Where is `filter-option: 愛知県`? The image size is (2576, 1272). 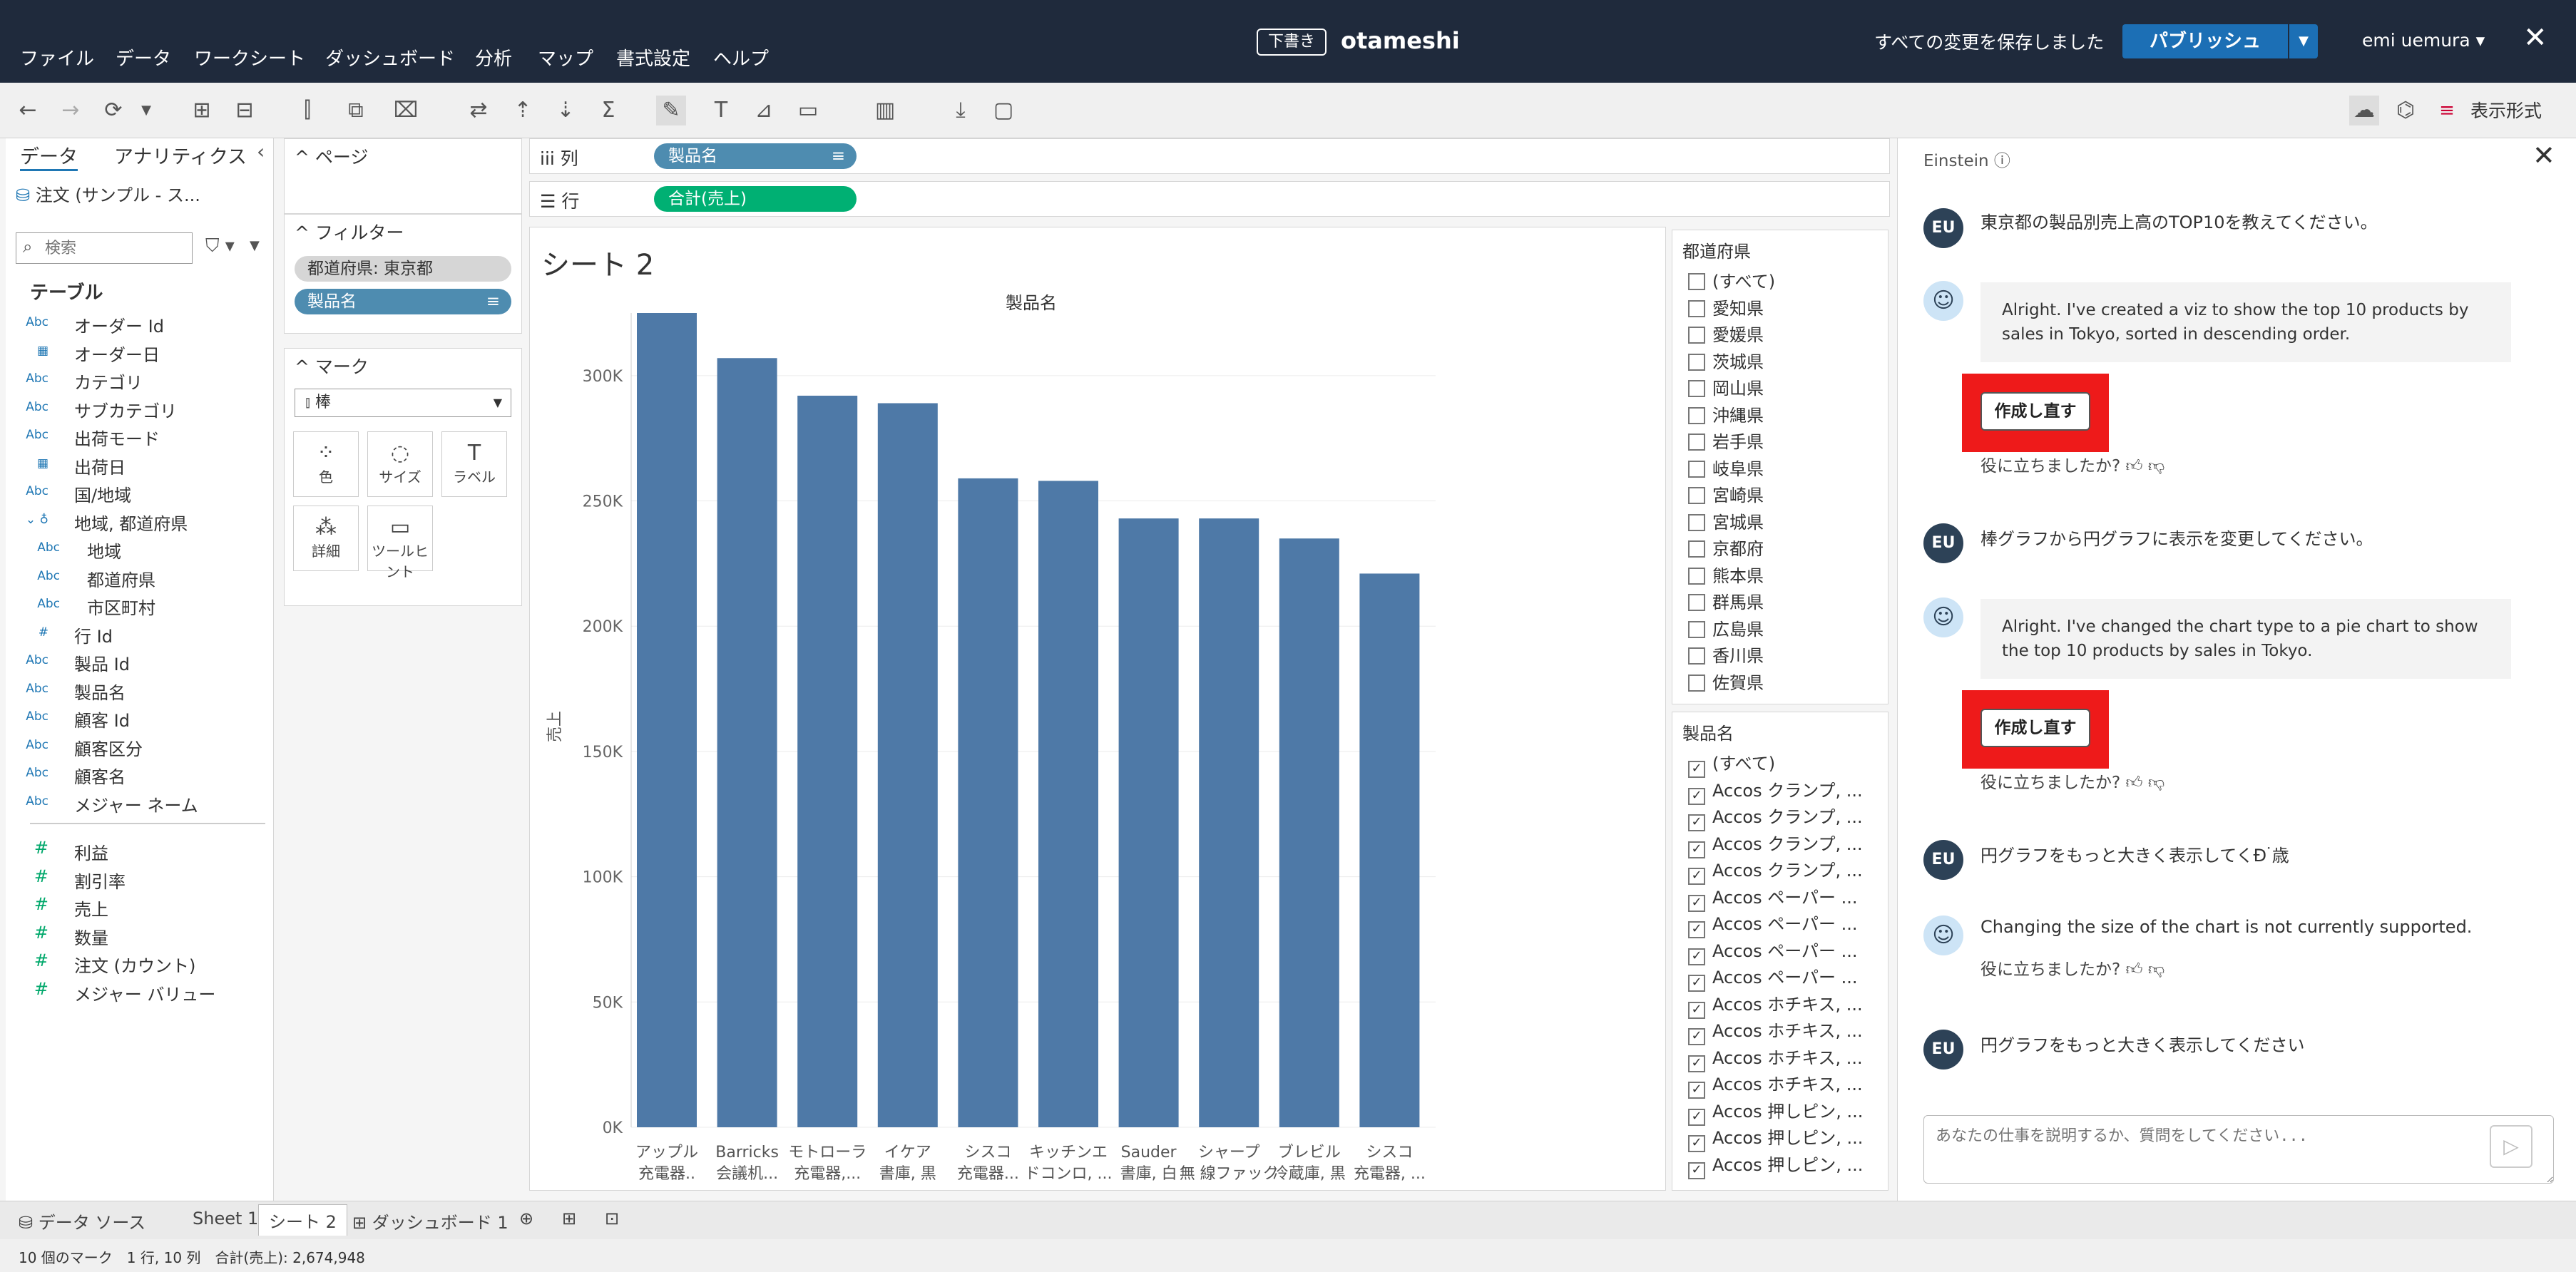
filter-option: 愛知県 is located at coordinates (1726, 307).